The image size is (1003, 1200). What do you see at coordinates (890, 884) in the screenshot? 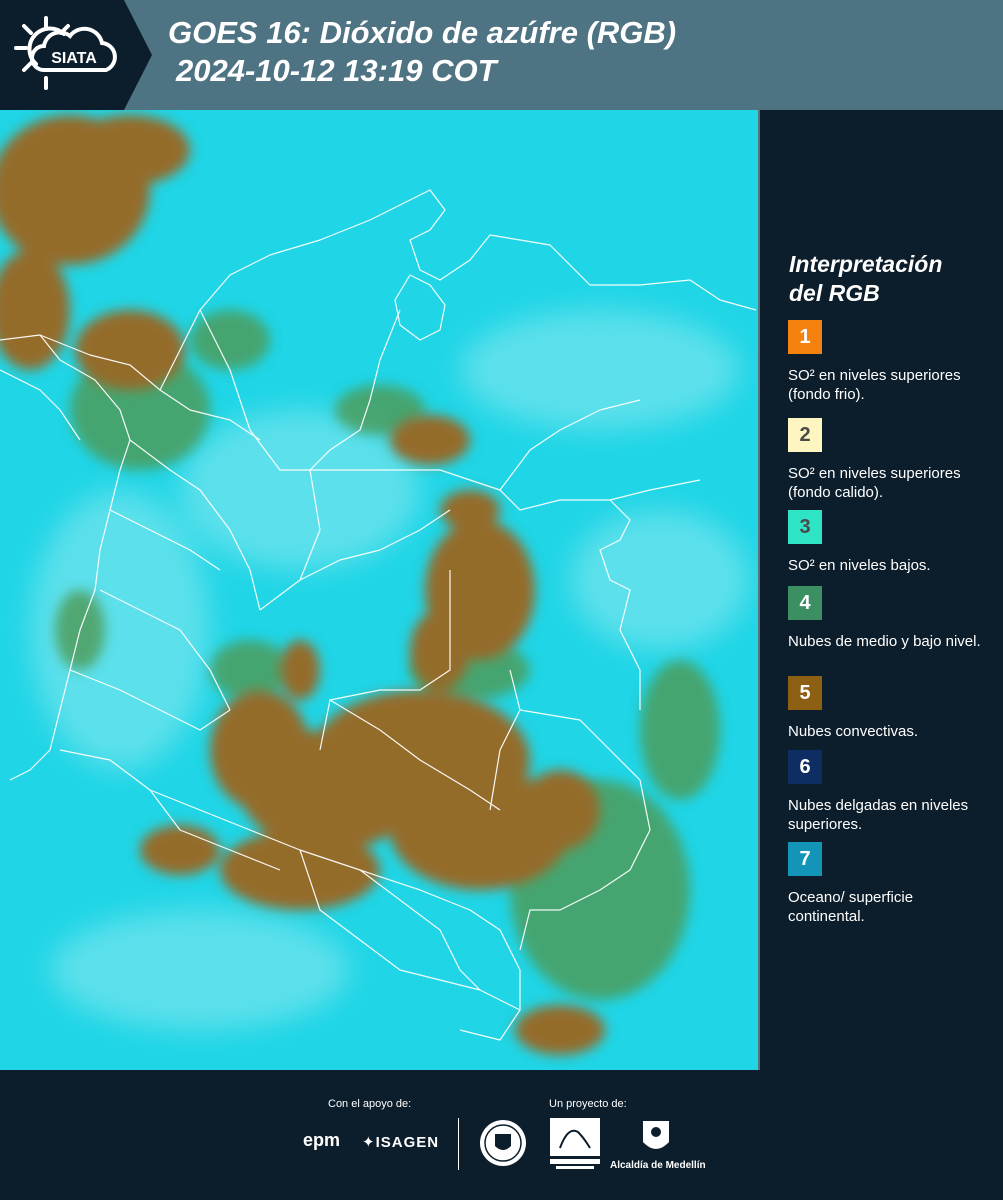
I see `legend-item-7: 7 Oceano/ superficie continental.` at bounding box center [890, 884].